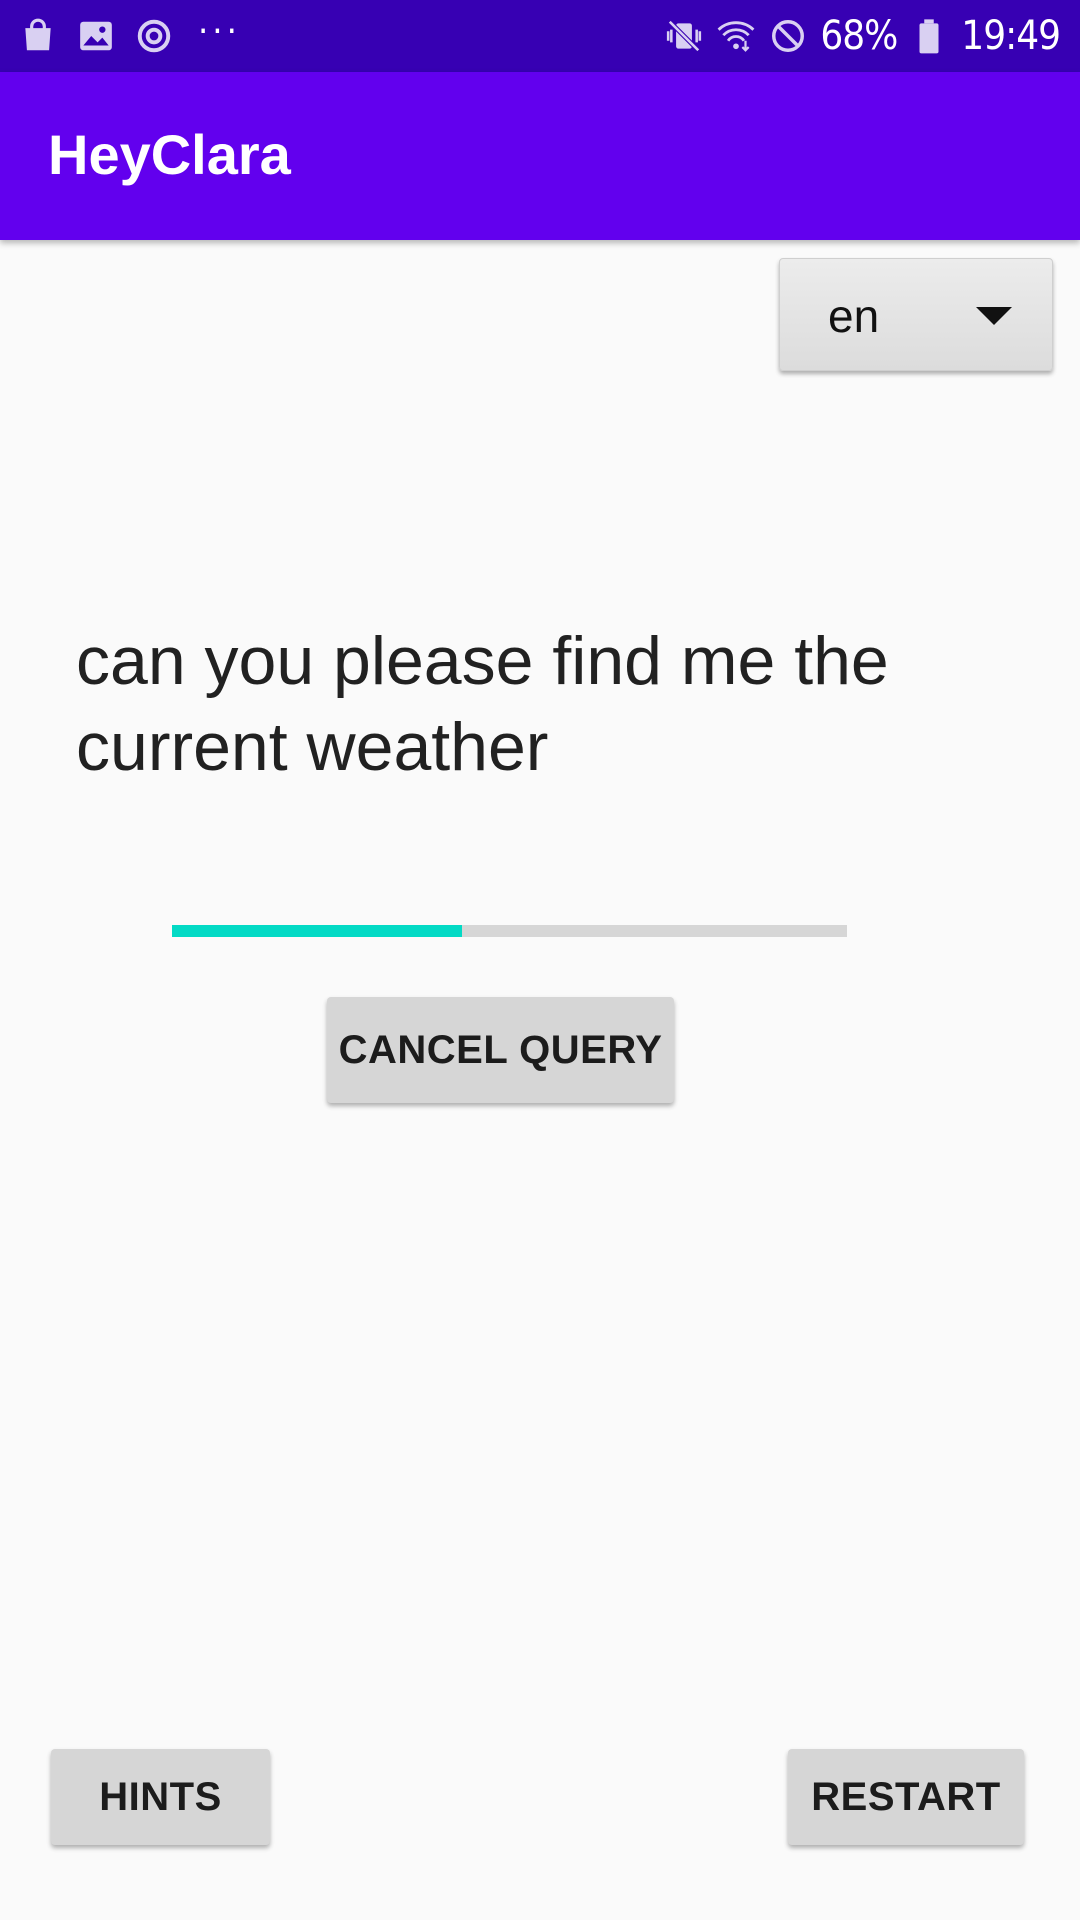  I want to click on wifi-icon, so click(736, 36).